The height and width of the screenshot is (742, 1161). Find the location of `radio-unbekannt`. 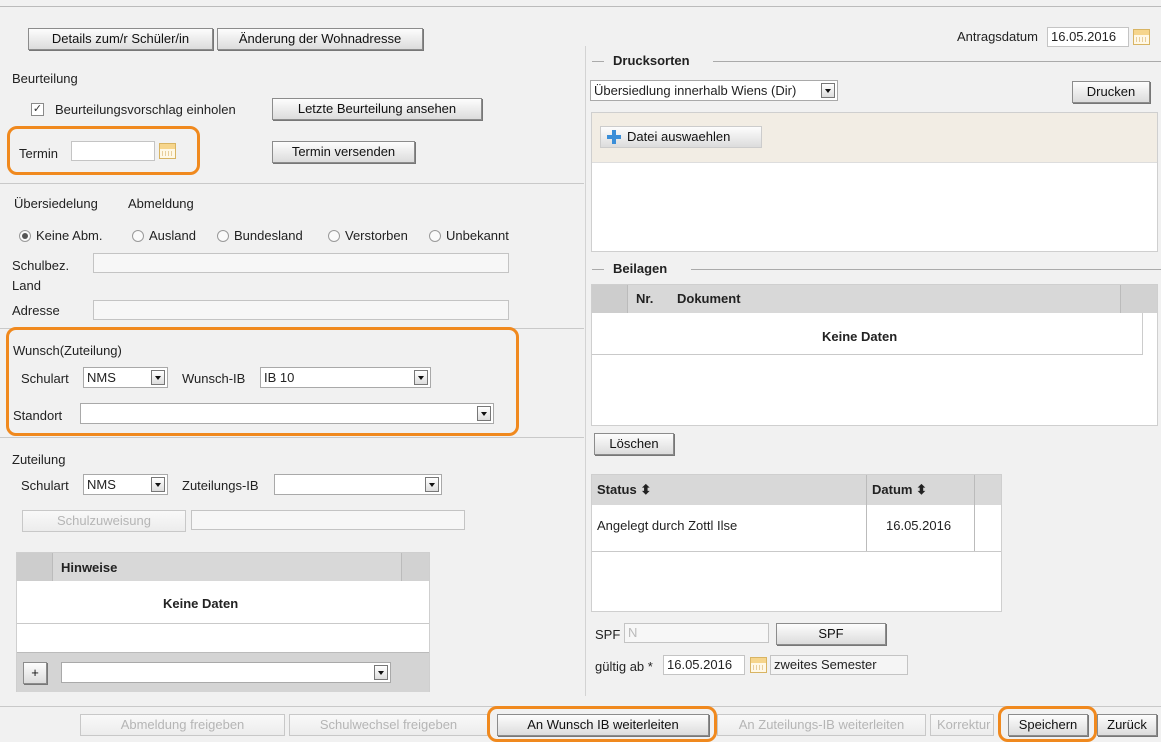

radio-unbekannt is located at coordinates (435, 236).